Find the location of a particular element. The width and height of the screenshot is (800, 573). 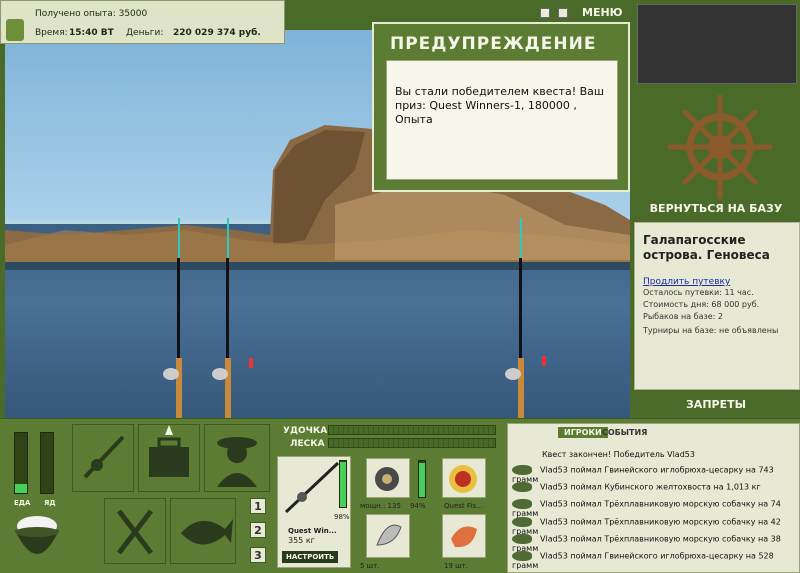

food-bar is located at coordinates (21, 463).